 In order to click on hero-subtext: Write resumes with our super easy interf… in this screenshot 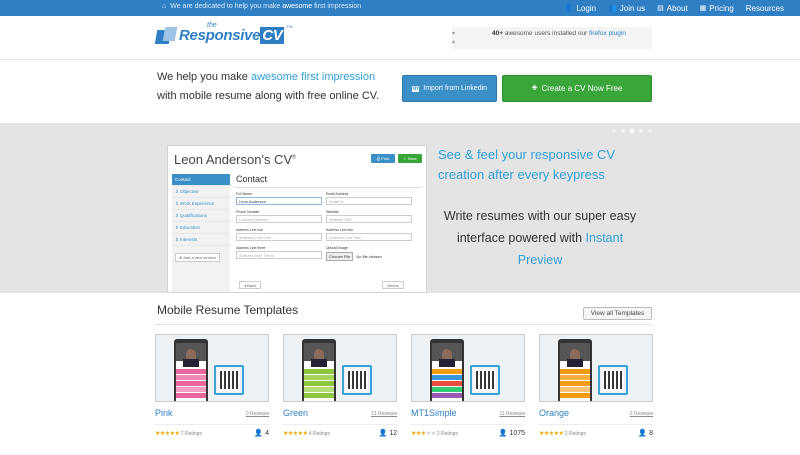, I will do `click(540, 238)`.